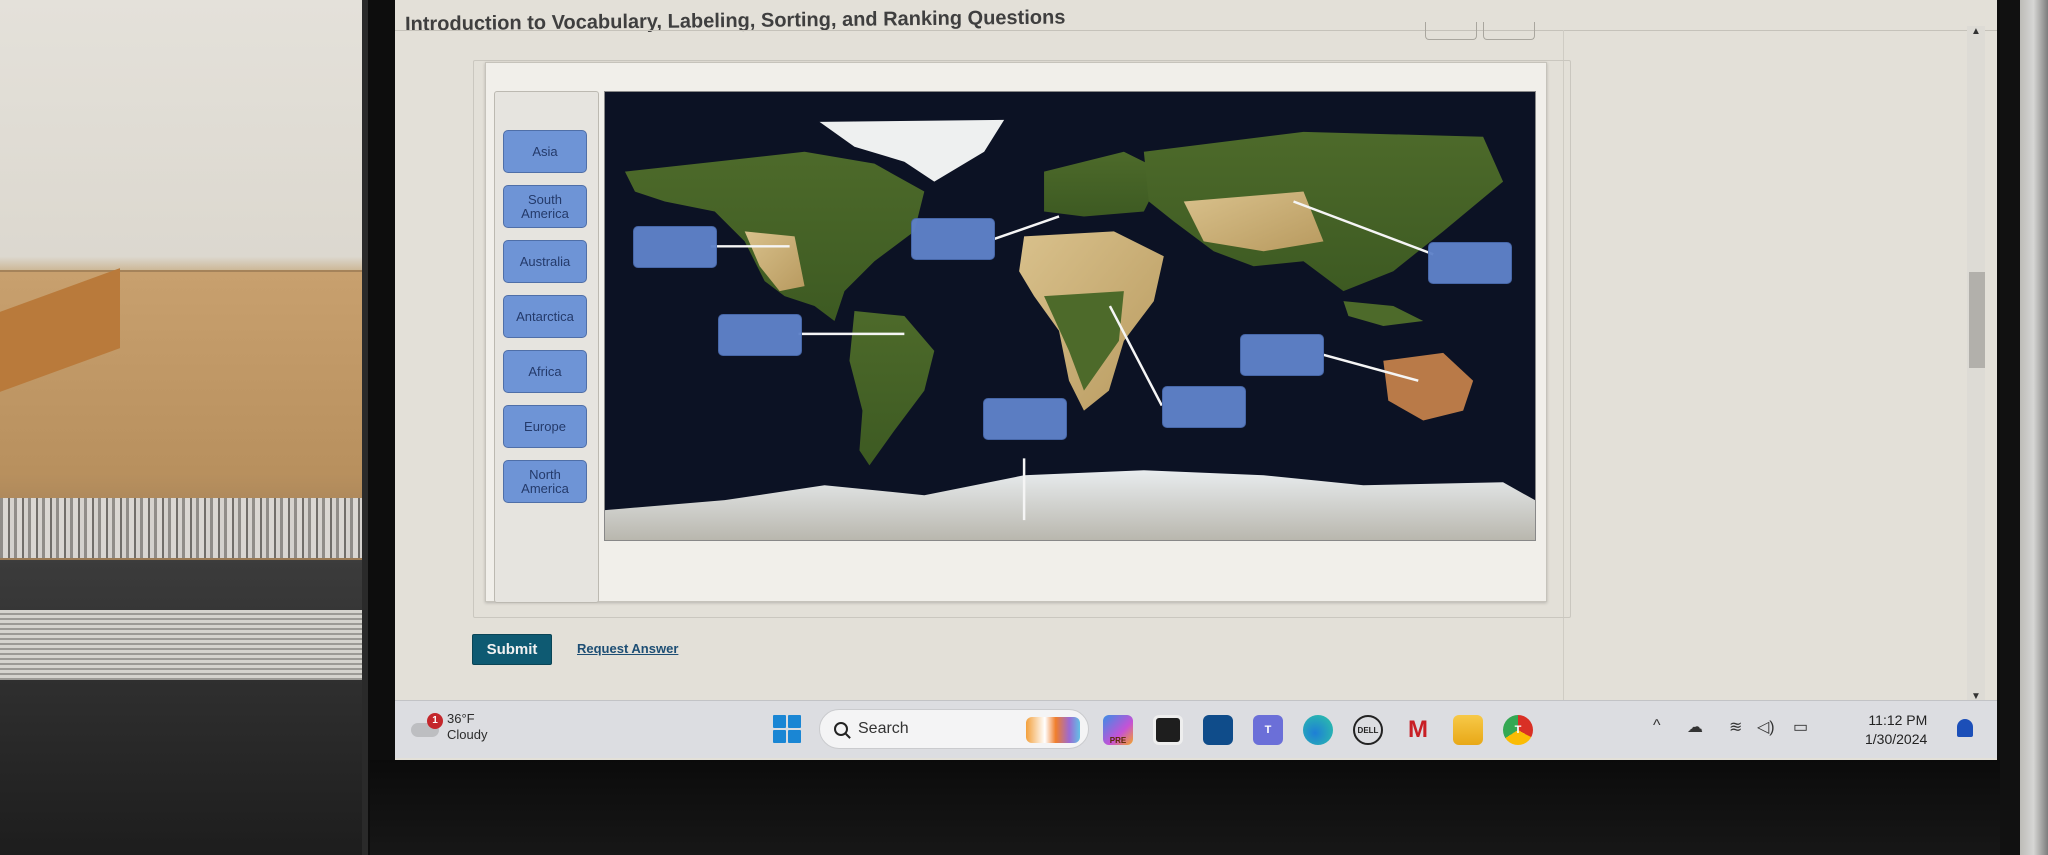 This screenshot has height=855, width=2048. I want to click on label-chip-africa: Africa, so click(545, 371).